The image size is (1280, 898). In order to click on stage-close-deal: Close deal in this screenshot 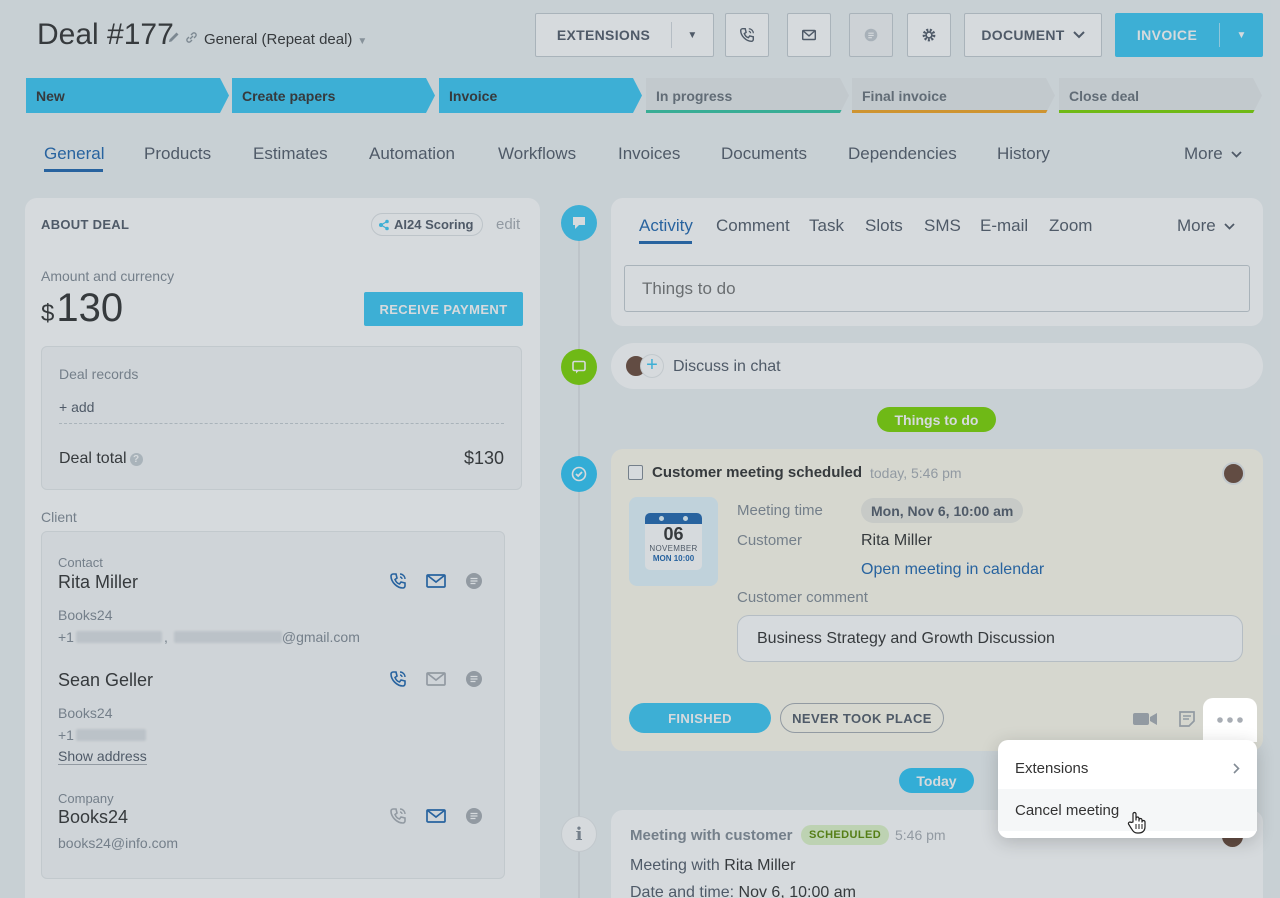, I will do `click(1160, 95)`.